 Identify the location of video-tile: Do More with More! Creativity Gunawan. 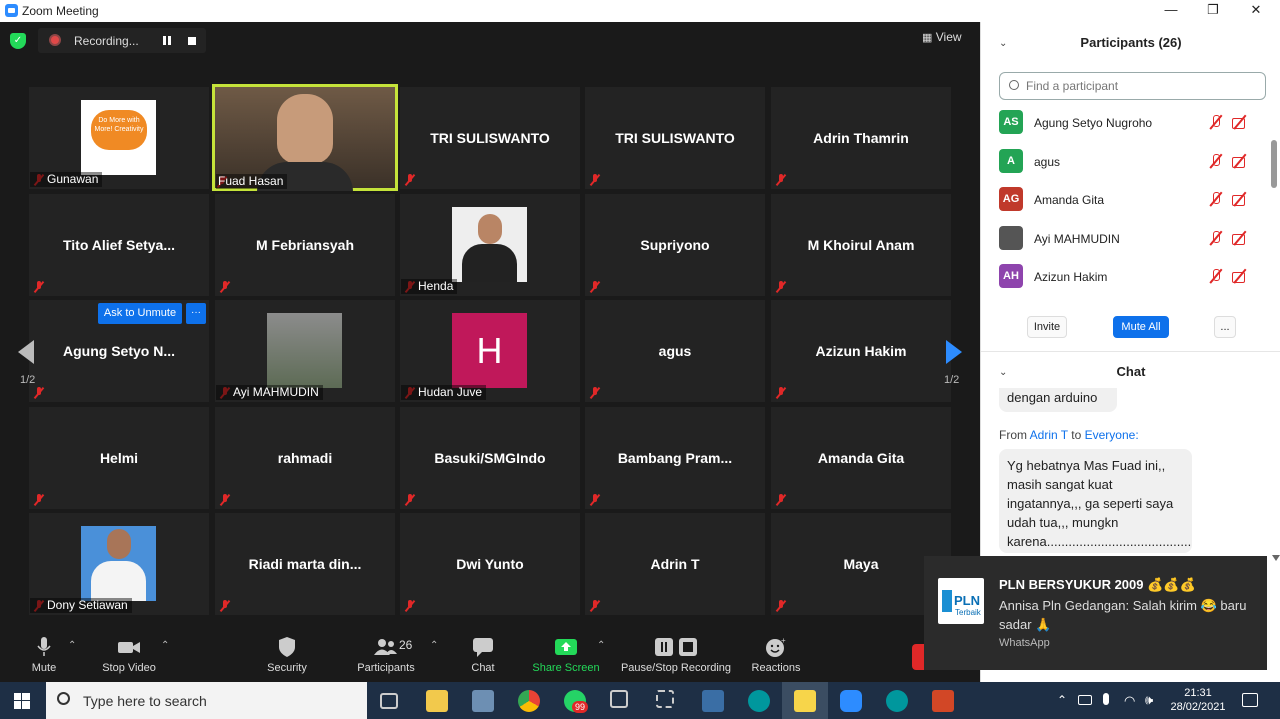
(119, 138).